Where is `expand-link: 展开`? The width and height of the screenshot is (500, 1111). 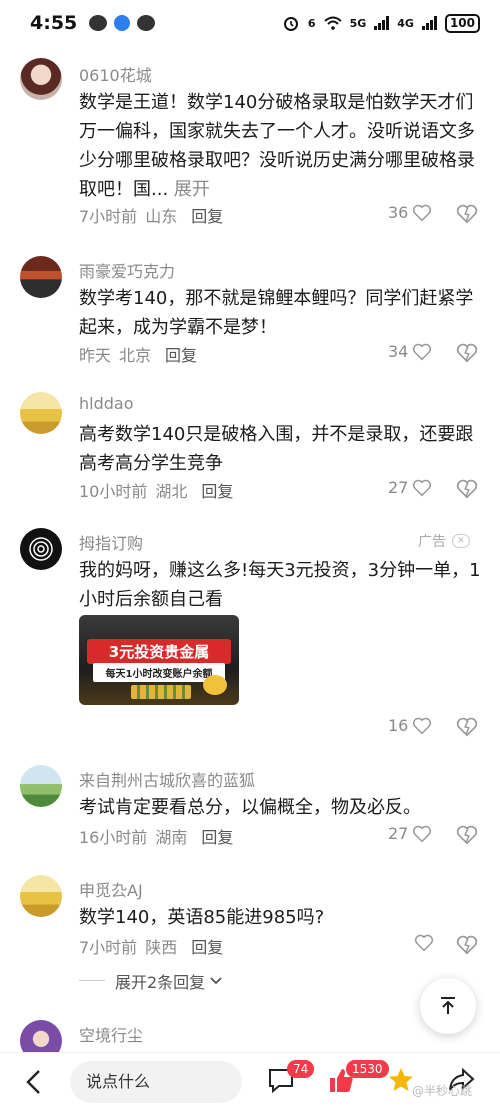 expand-link: 展开 is located at coordinates (192, 189).